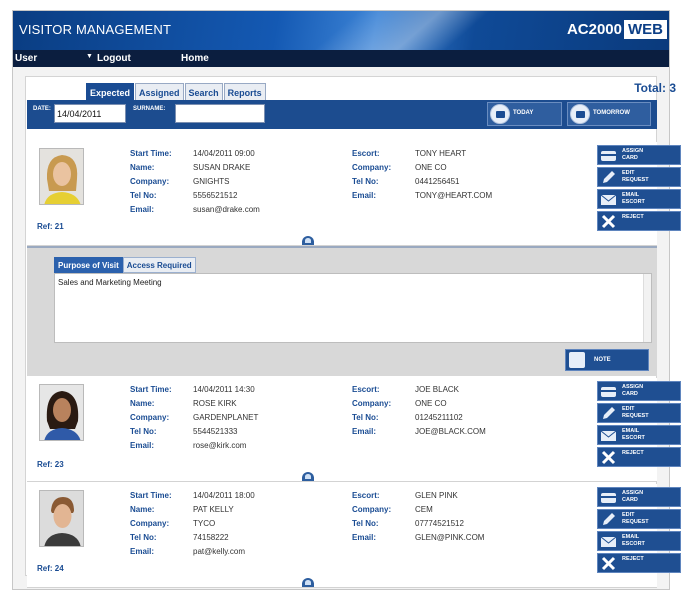 The image size is (681, 597). Describe the element at coordinates (42, 109) in the screenshot. I see `date-label: DATE:` at that location.